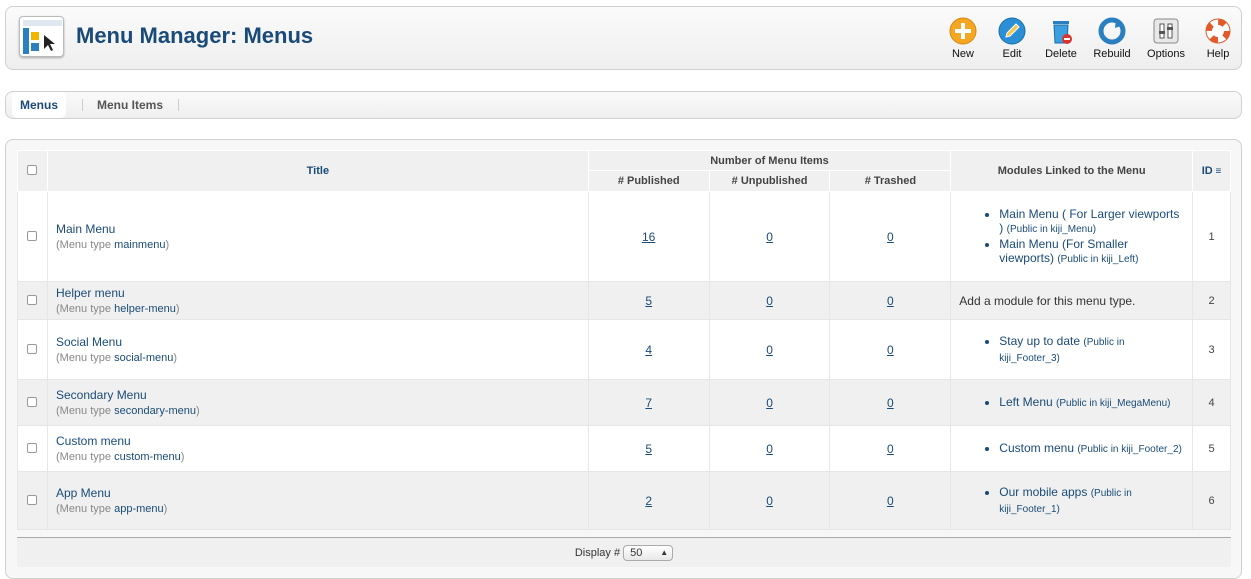 This screenshot has height=579, width=1251. I want to click on module-link: Custom menu, so click(1036, 448).